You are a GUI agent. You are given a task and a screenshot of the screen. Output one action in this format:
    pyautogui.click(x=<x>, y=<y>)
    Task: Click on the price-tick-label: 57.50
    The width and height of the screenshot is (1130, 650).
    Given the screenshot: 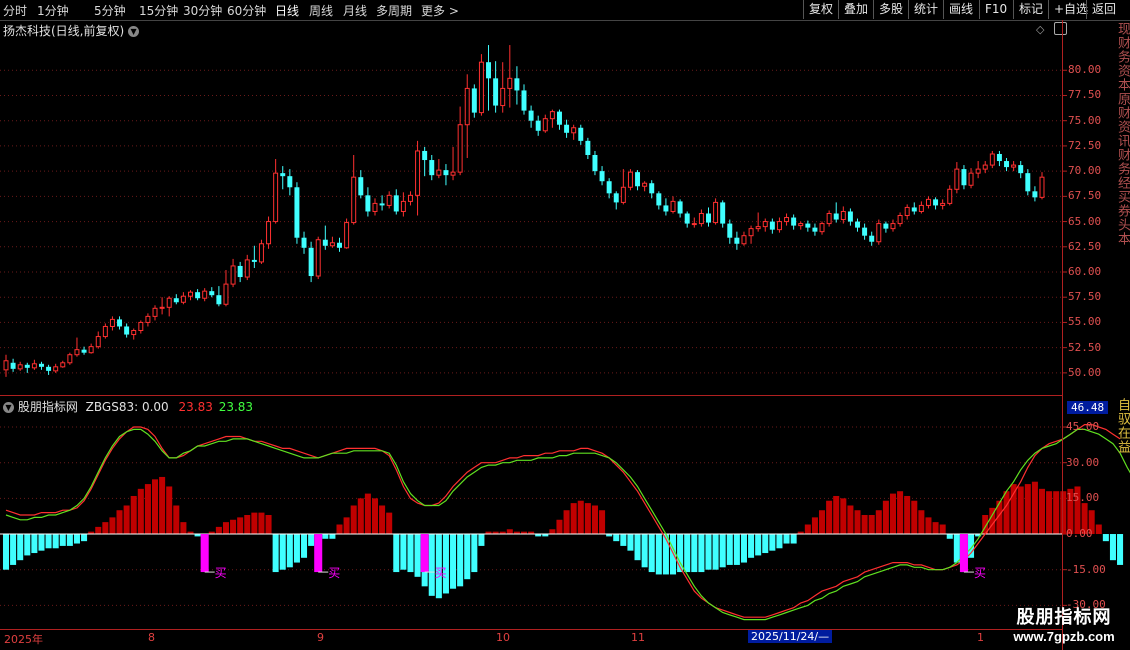 What is the action you would take?
    pyautogui.click(x=1085, y=297)
    